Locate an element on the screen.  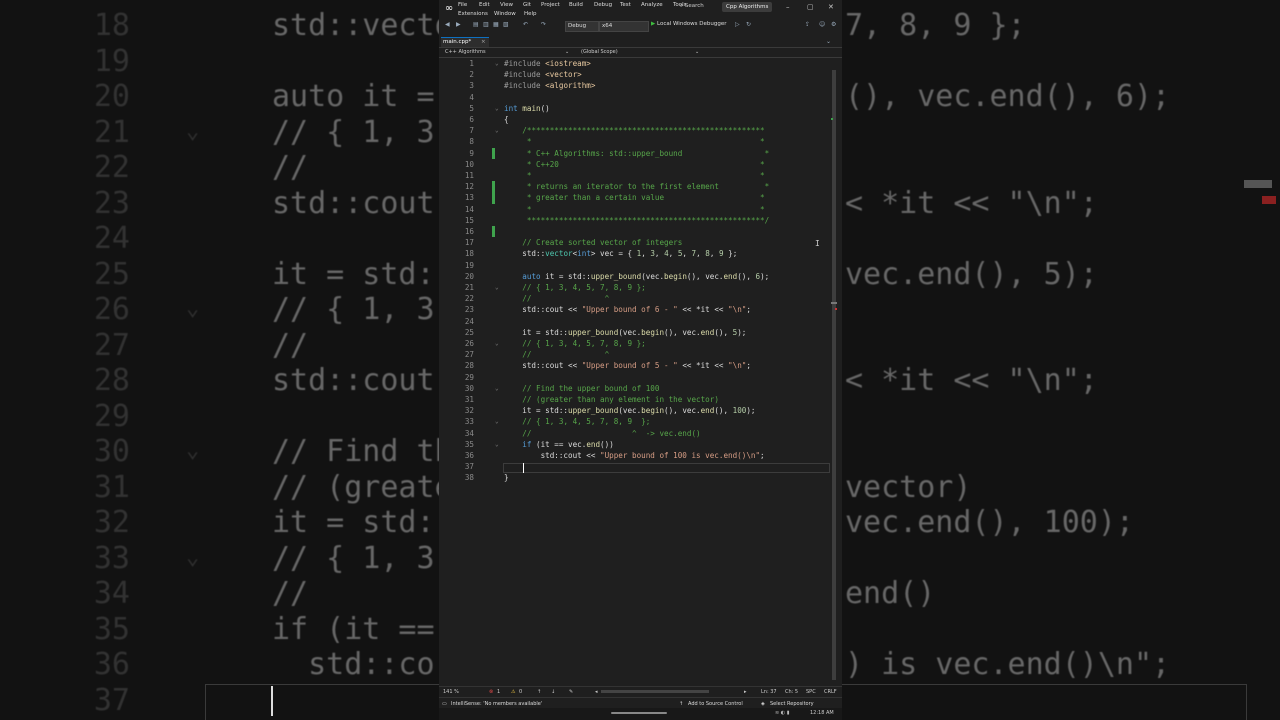
select-repository: Select Repository is located at coordinates (792, 704).